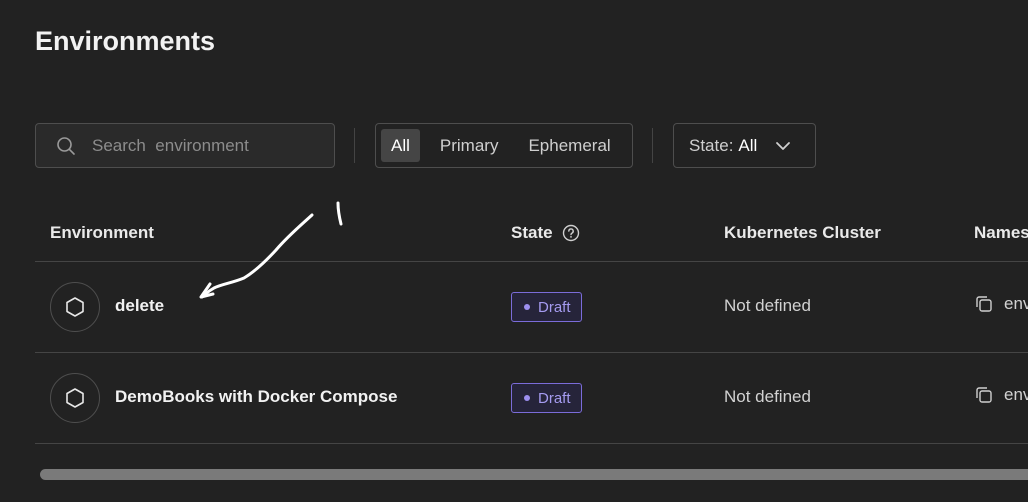 This screenshot has height=502, width=1028. I want to click on horizontal-scrollbar, so click(534, 474).